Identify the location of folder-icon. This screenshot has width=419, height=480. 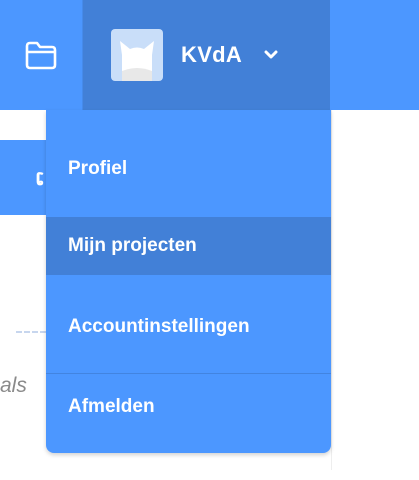
(41, 55).